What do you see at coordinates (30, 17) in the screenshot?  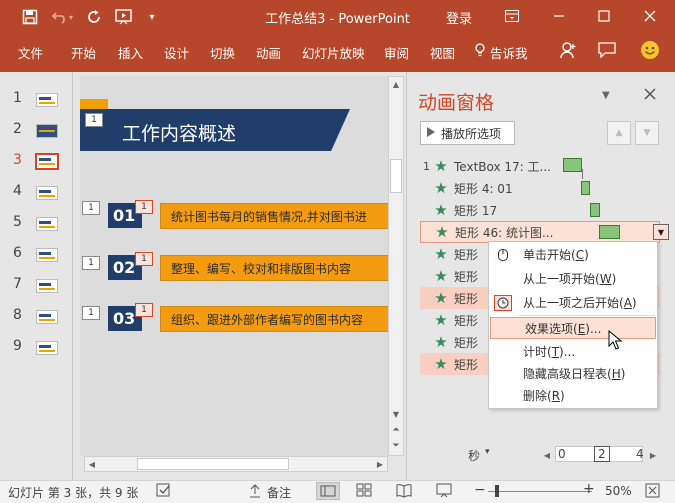 I see `save-icon` at bounding box center [30, 17].